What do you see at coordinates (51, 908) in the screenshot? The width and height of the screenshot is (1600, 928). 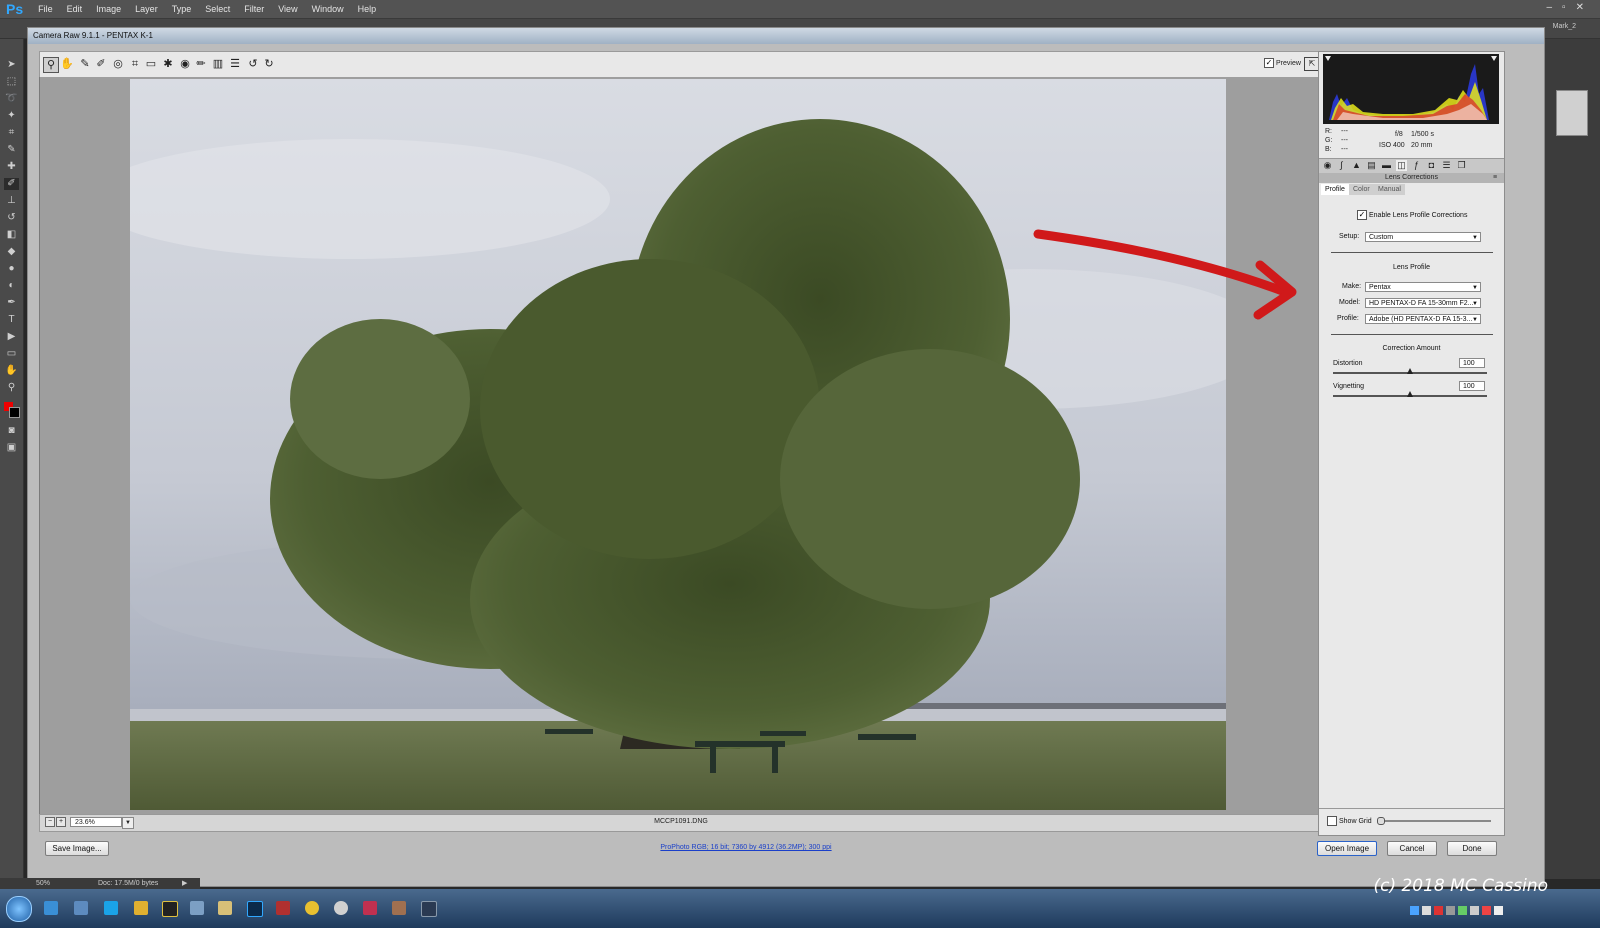 I see `ie-icon` at bounding box center [51, 908].